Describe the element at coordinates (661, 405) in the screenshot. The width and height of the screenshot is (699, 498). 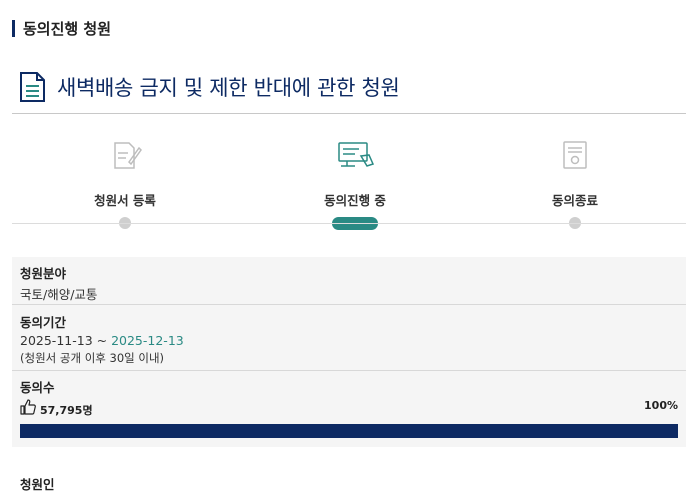
I see `votes-percent: 100%` at that location.